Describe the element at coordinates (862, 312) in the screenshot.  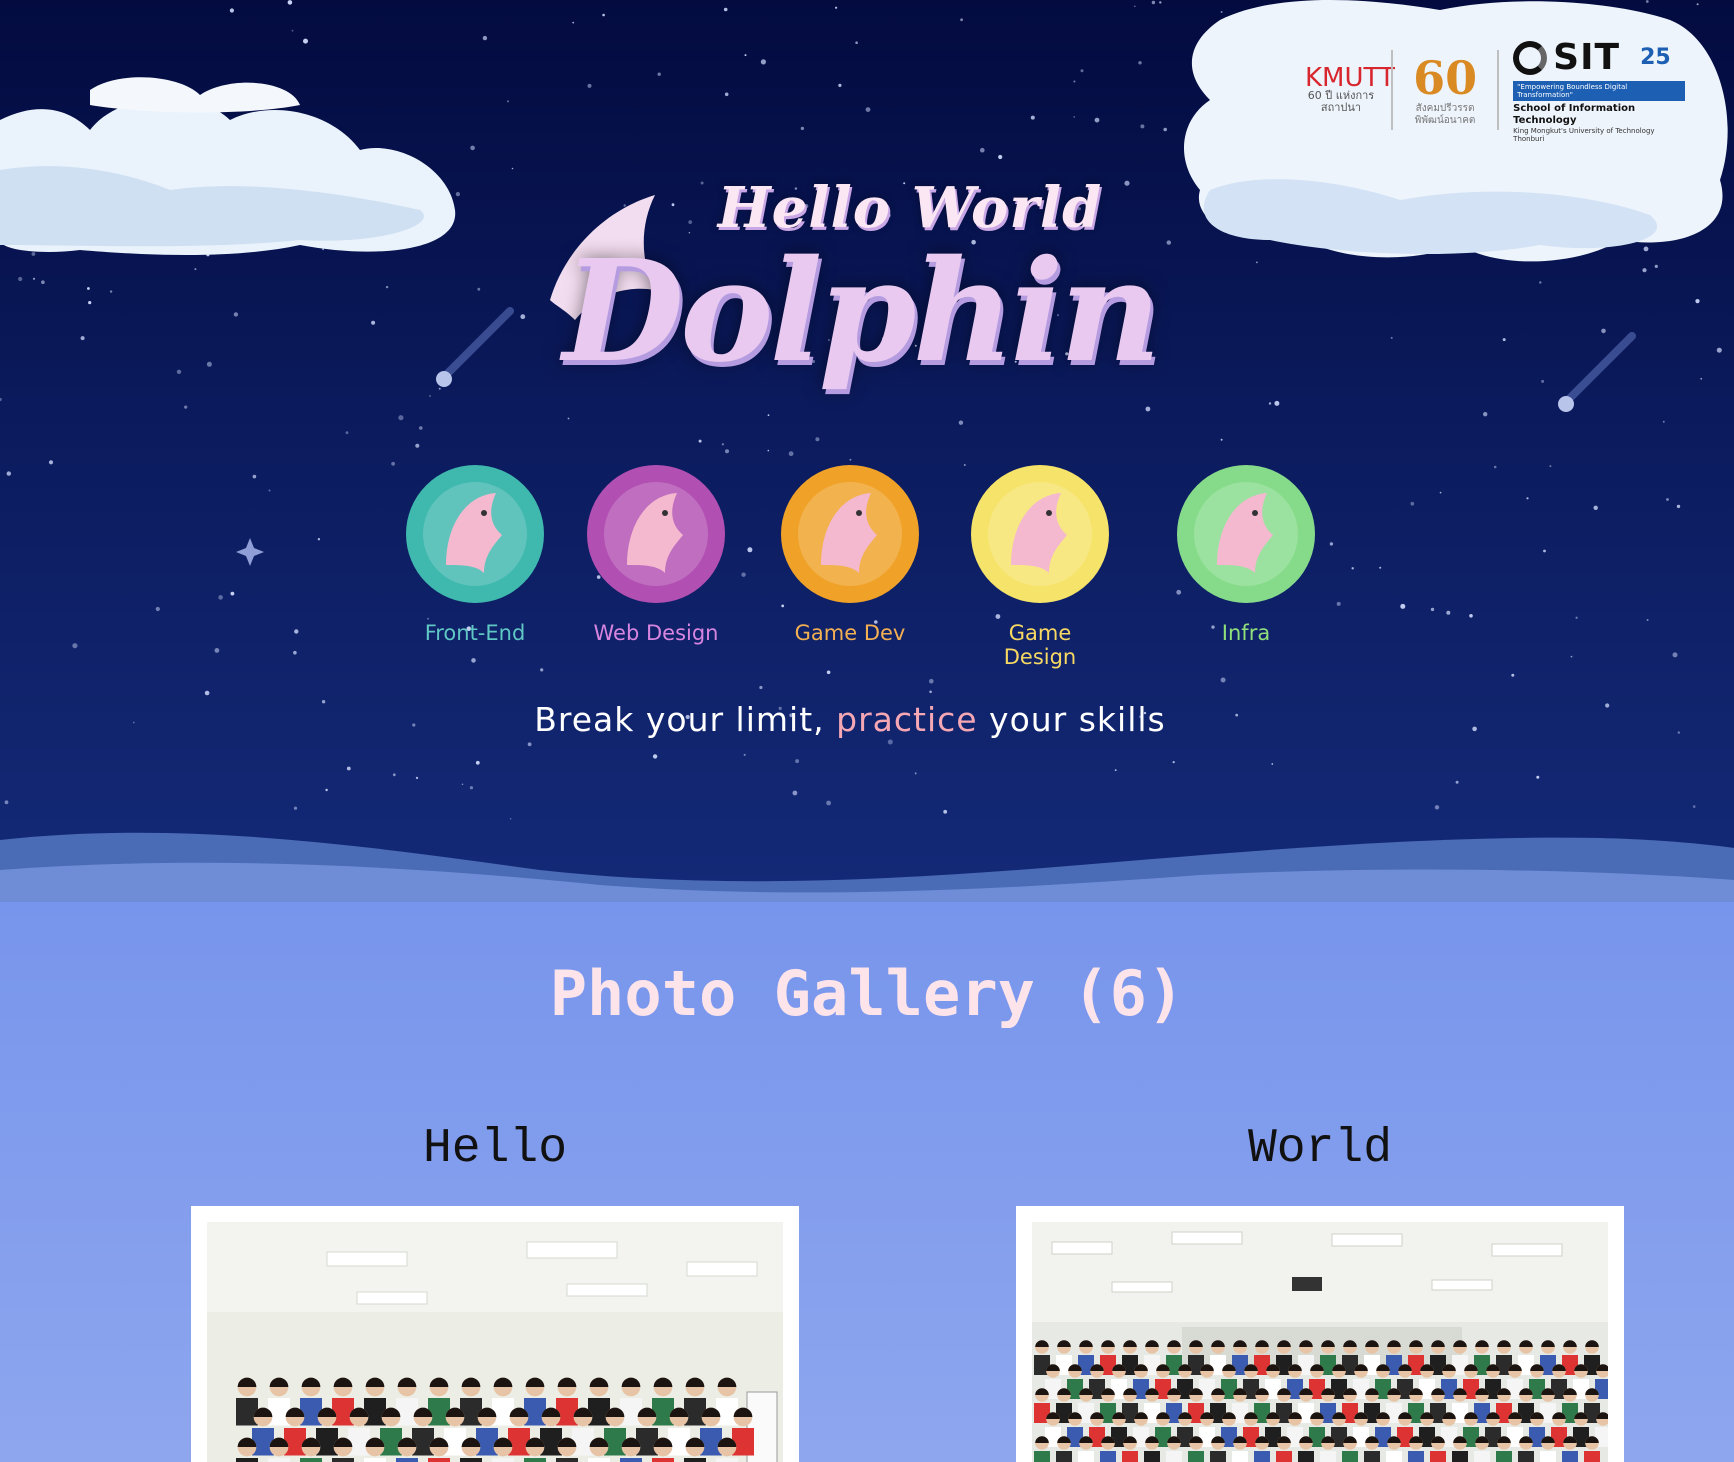
I see `hero-title-line2: Dolphin` at that location.